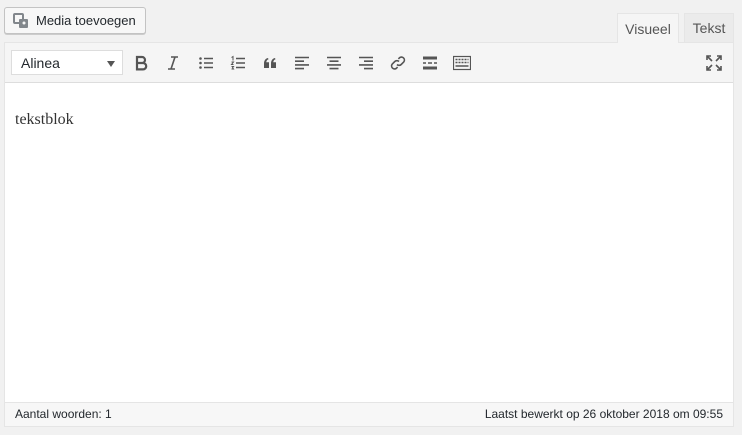 Image resolution: width=742 pixels, height=435 pixels. I want to click on bulleted-list-button, so click(206, 63).